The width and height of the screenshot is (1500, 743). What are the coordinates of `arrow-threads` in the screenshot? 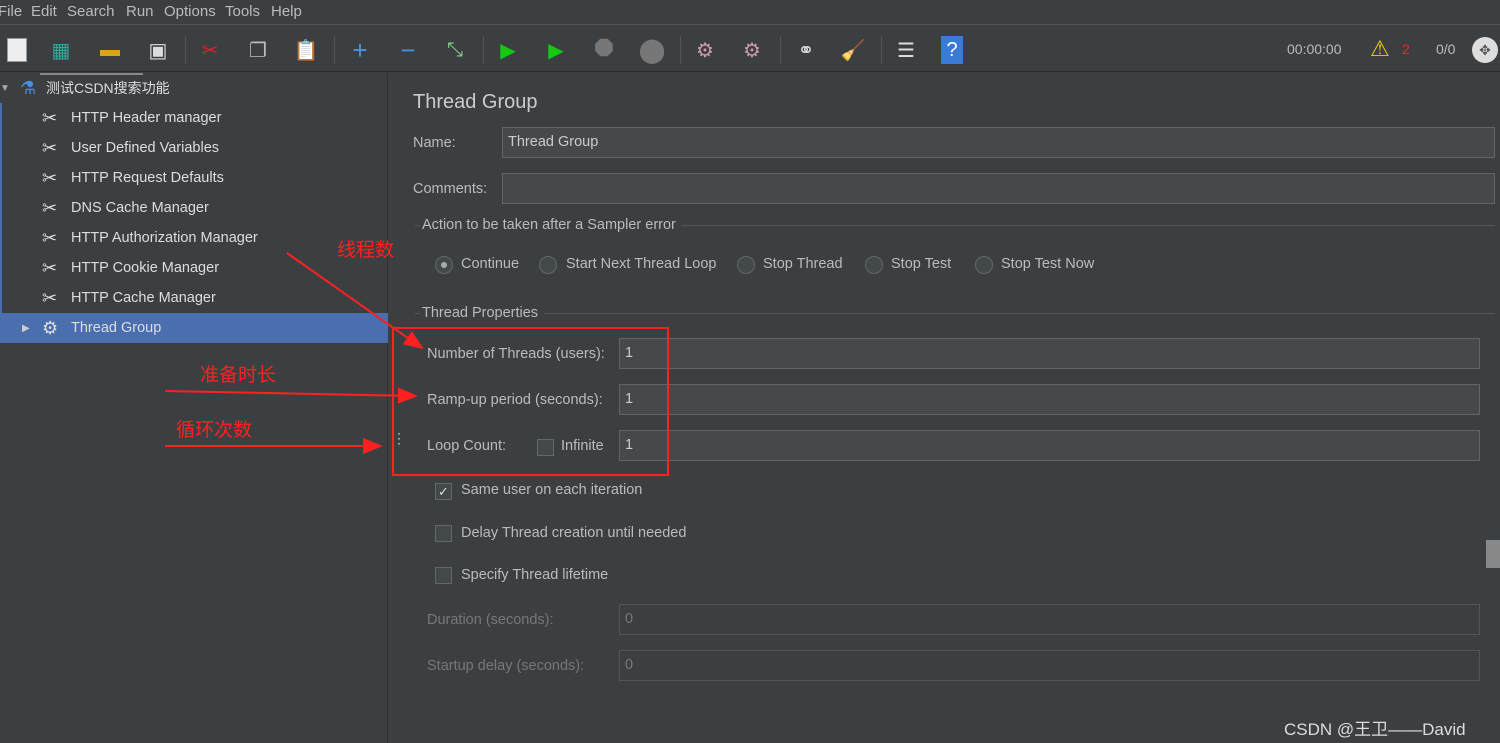 It's located at (355, 301).